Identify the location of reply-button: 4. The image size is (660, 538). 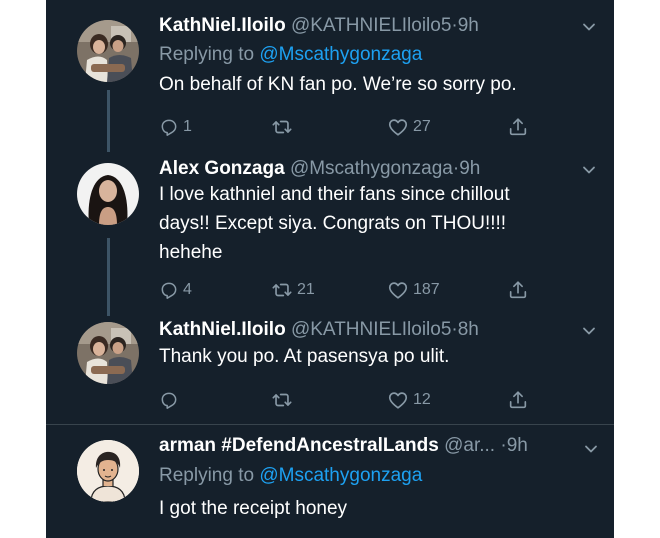
(175, 290).